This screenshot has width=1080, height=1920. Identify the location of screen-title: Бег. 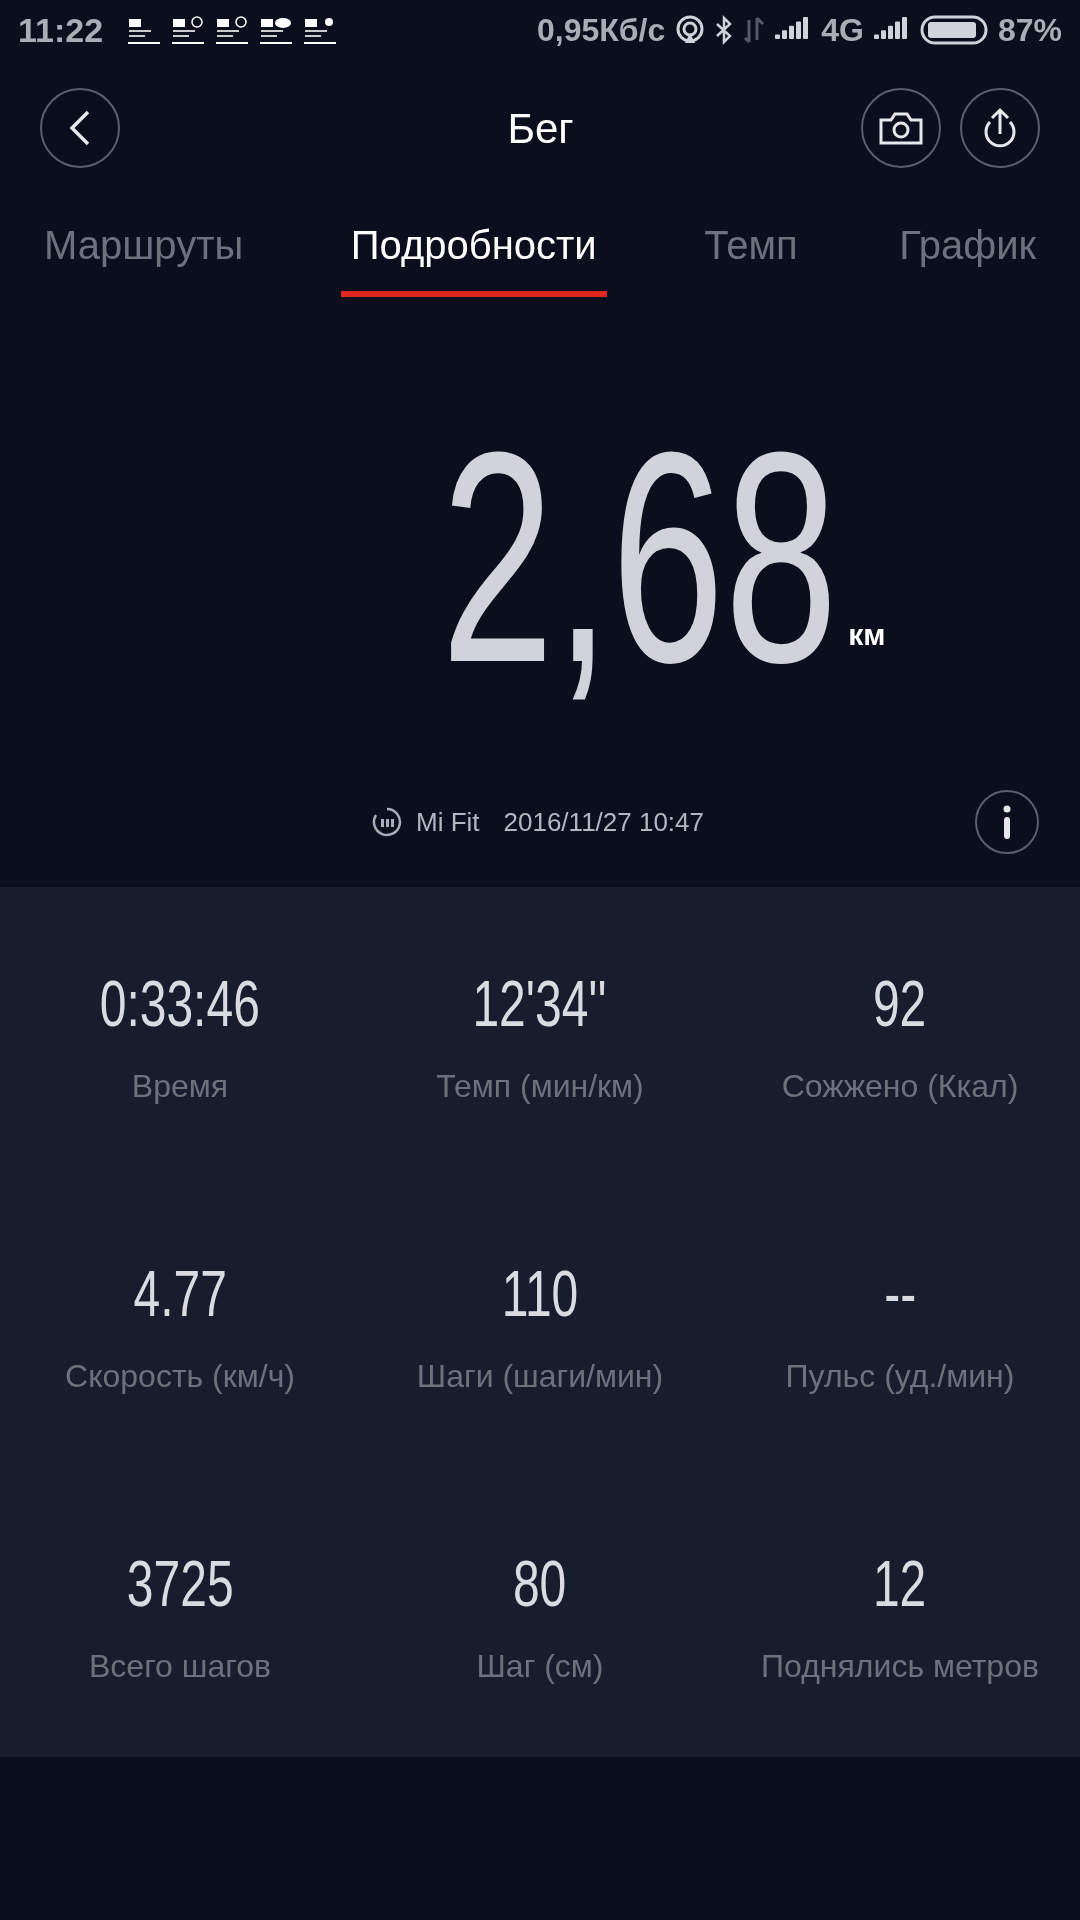
(540, 128).